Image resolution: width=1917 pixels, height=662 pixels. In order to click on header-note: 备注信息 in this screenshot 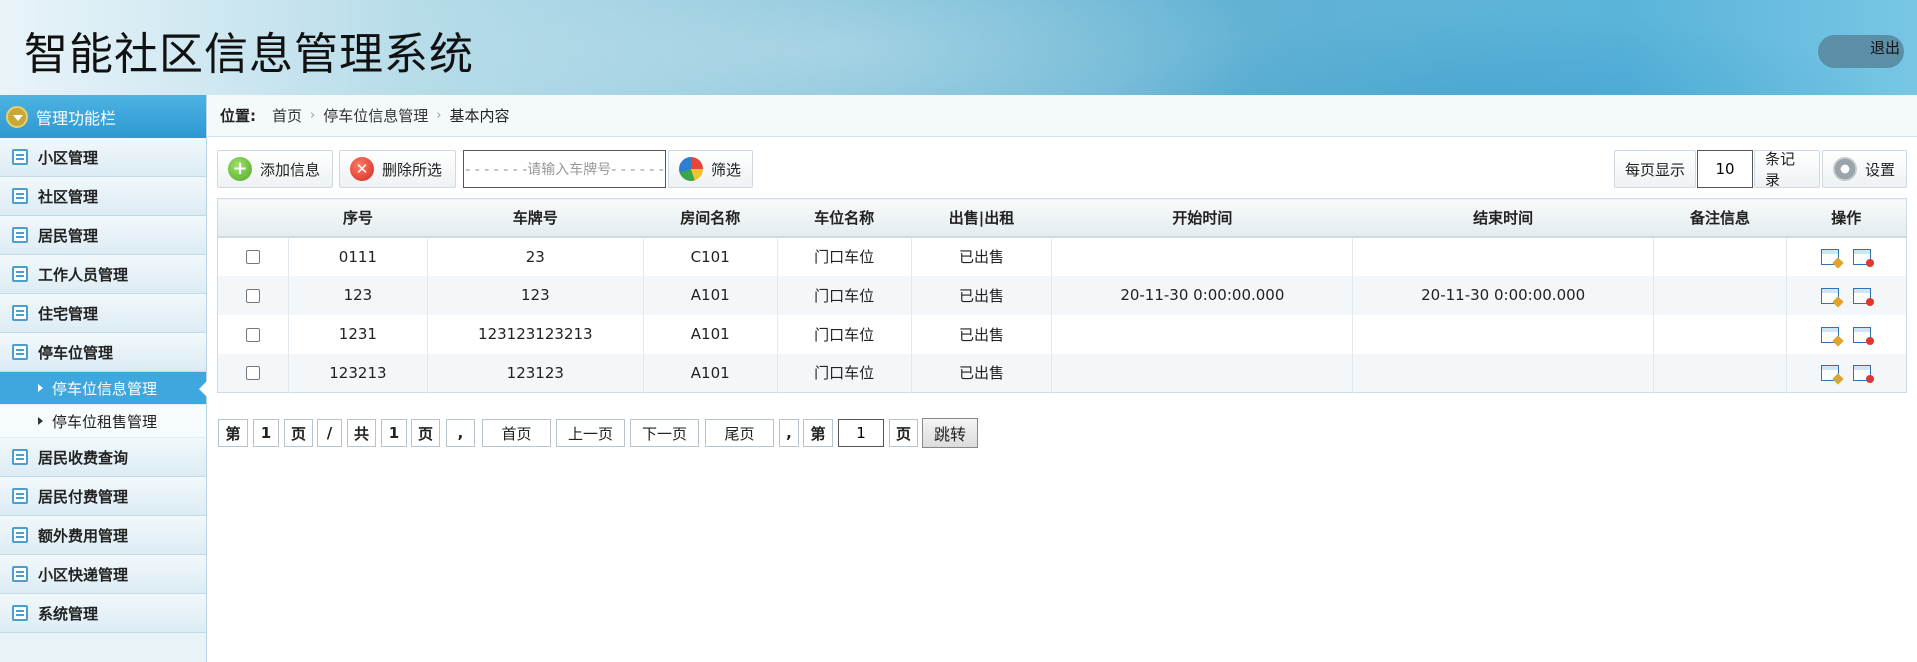, I will do `click(1720, 218)`.